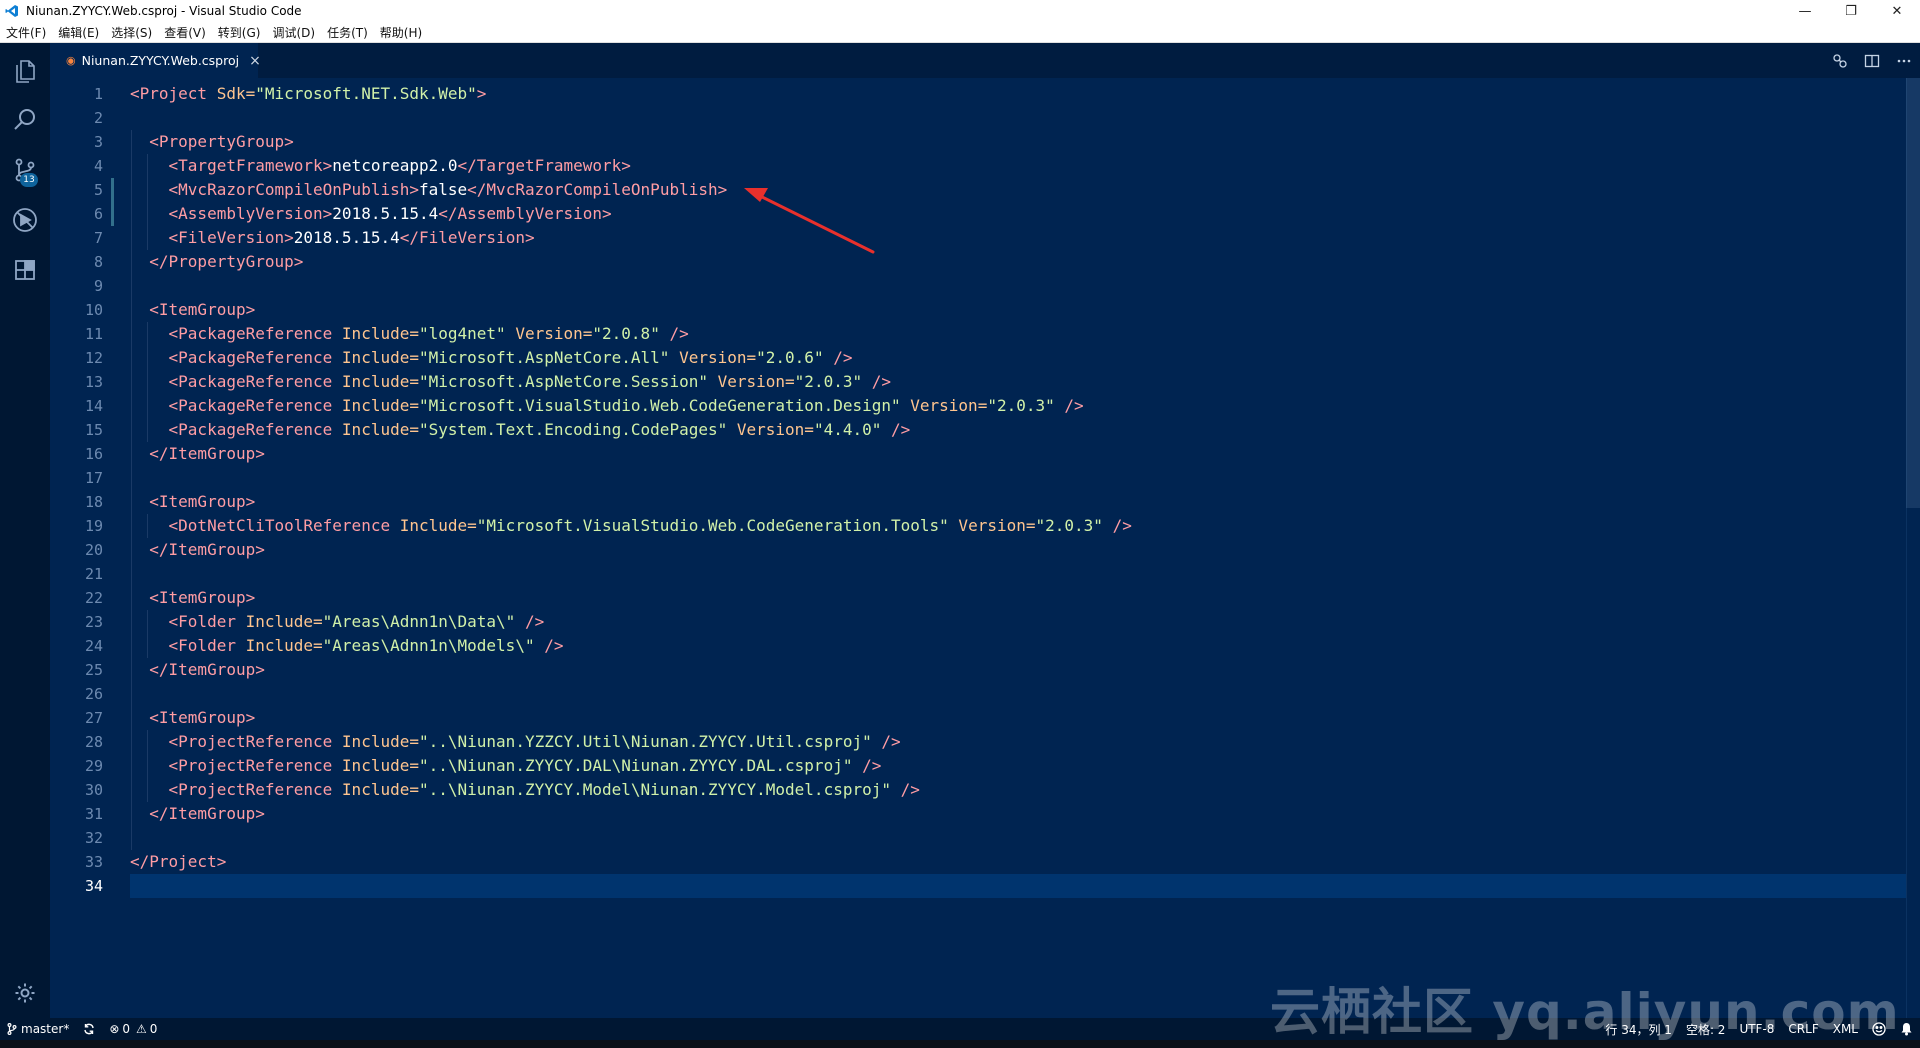  Describe the element at coordinates (401, 32) in the screenshot. I see `menu-help: 帮助(H)` at that location.